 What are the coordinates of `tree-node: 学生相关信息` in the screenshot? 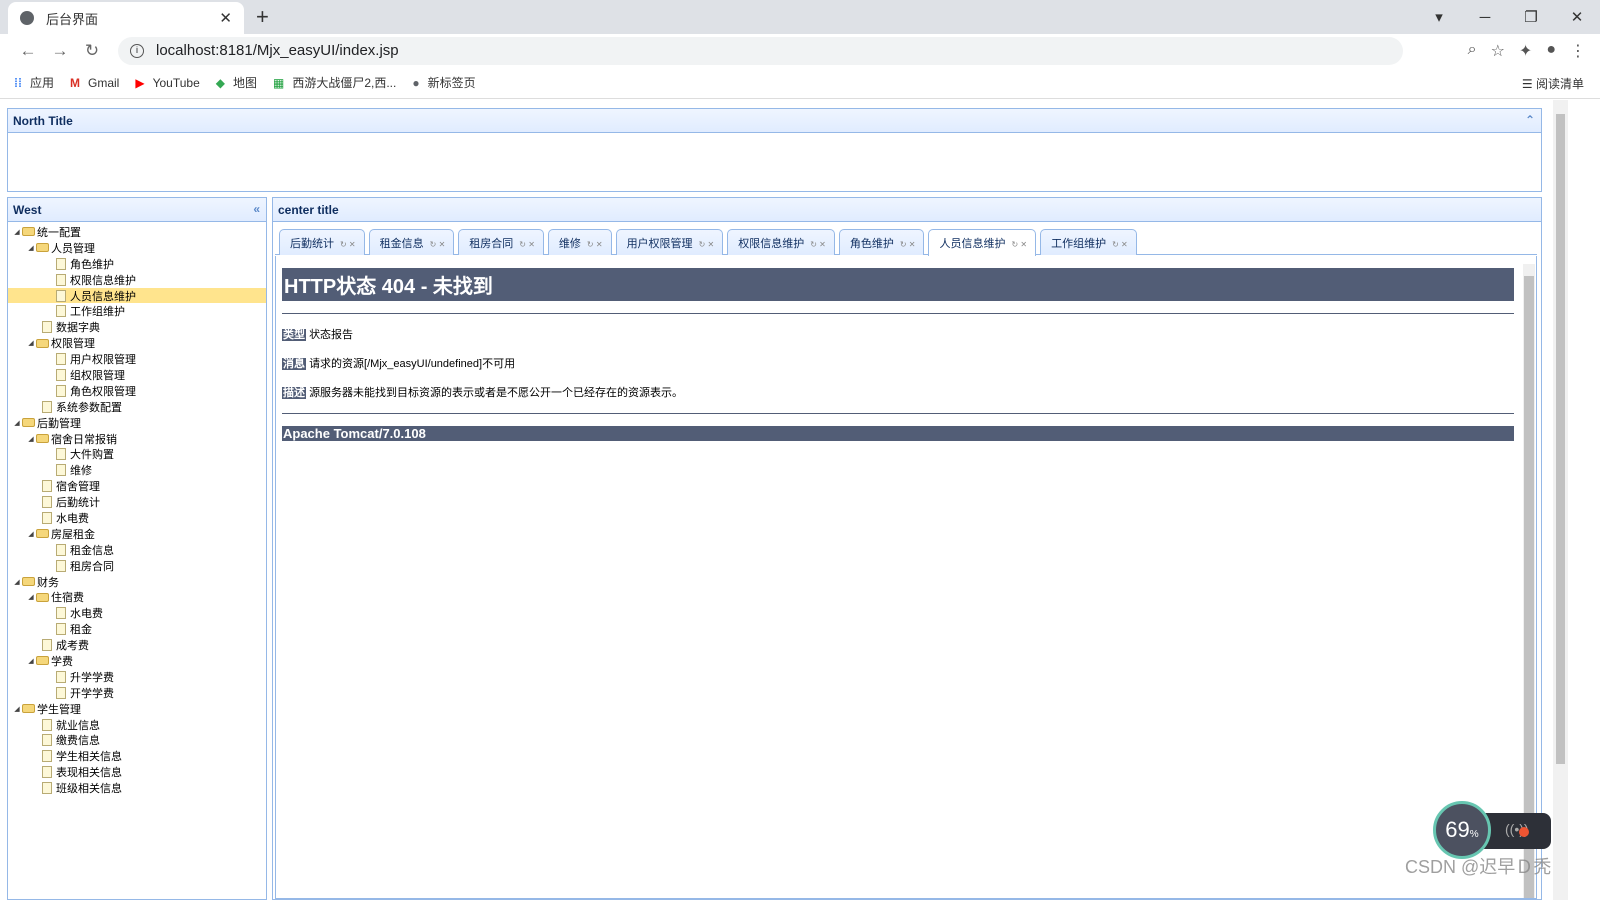 It's located at (137, 756).